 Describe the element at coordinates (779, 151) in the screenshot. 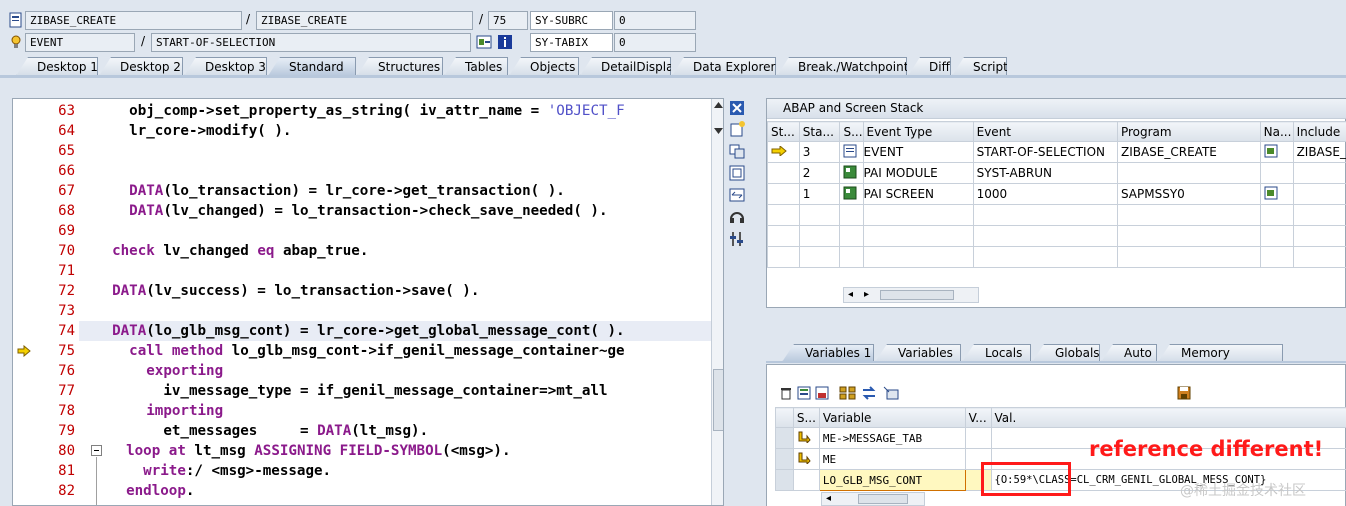

I see `active-arrow-icon` at that location.